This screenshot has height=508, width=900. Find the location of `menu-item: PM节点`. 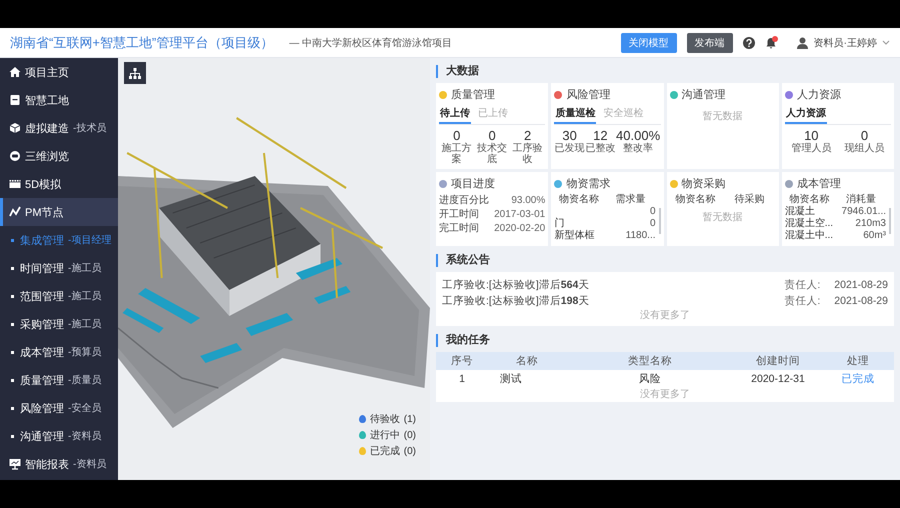

menu-item: PM节点 is located at coordinates (59, 212).